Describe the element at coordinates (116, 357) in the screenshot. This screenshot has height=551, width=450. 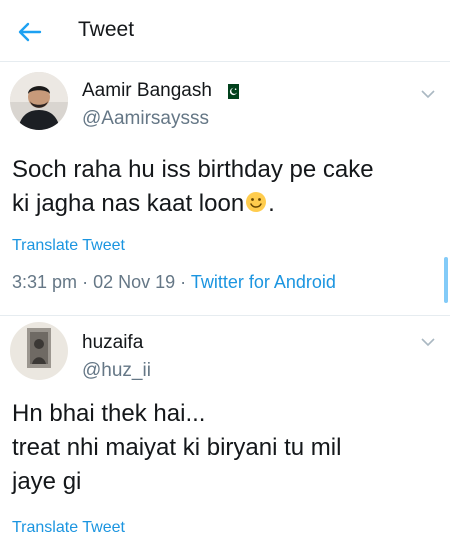
I see `author-info: huzaifa @huz_ii` at that location.